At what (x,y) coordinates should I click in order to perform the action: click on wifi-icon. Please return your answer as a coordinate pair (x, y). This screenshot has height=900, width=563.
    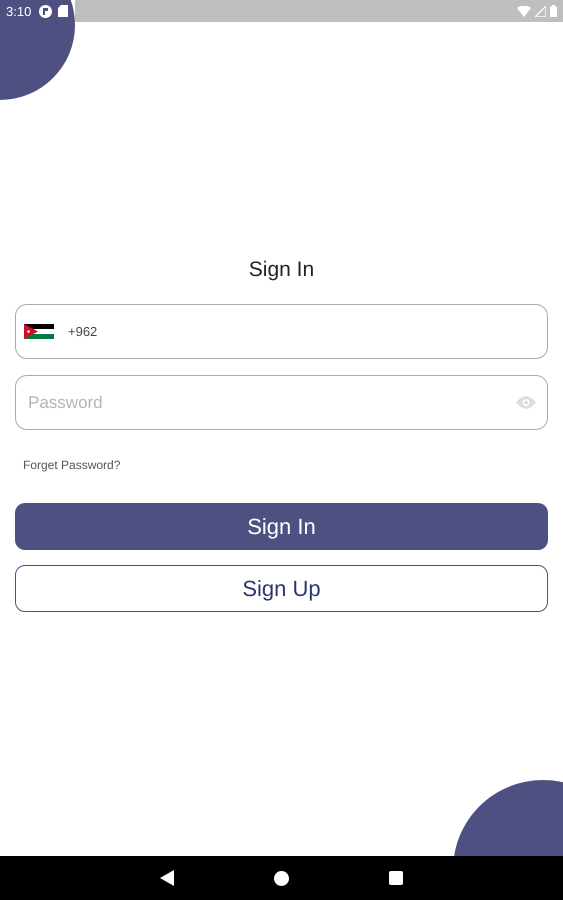
    Looking at the image, I should click on (524, 11).